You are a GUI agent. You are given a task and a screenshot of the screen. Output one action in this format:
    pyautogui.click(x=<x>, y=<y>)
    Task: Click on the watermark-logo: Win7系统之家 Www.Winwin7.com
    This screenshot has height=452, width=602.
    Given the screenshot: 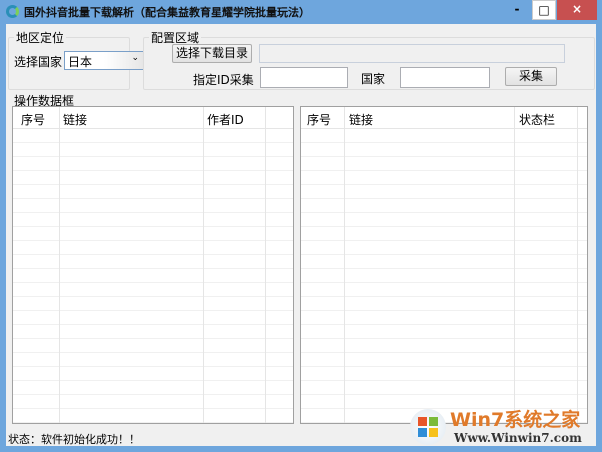 What is the action you would take?
    pyautogui.click(x=505, y=427)
    